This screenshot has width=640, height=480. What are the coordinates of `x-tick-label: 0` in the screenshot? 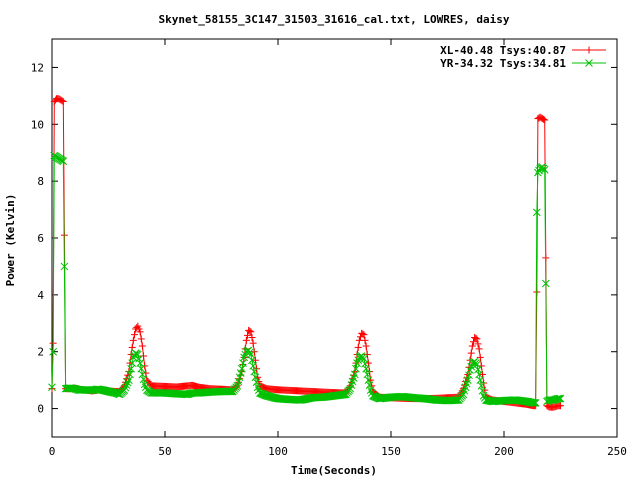 It's located at (52, 451).